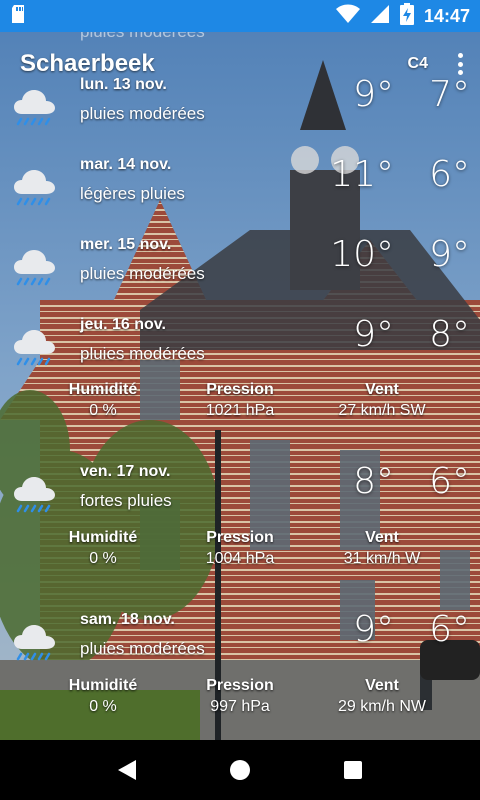  What do you see at coordinates (347, 16) in the screenshot?
I see `wifi-icon` at bounding box center [347, 16].